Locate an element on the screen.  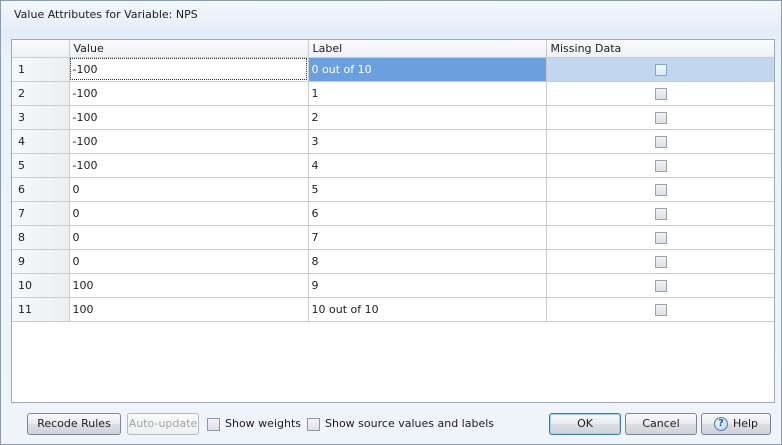
header-row: Value Label Missing Data is located at coordinates (393, 49).